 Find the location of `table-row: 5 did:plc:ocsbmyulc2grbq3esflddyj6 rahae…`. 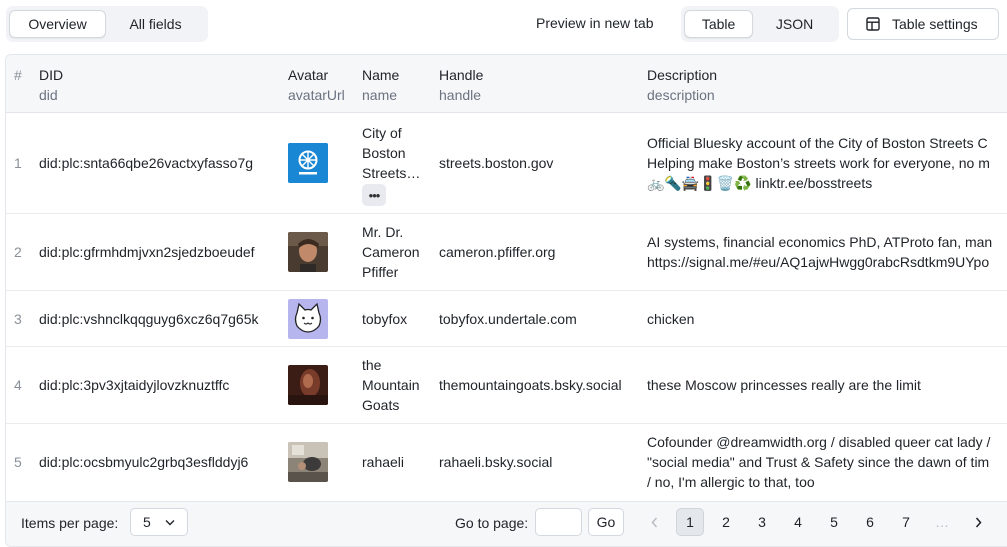

table-row: 5 did:plc:ocsbmyulc2grbq3esflddyj6 rahae… is located at coordinates (506, 462).